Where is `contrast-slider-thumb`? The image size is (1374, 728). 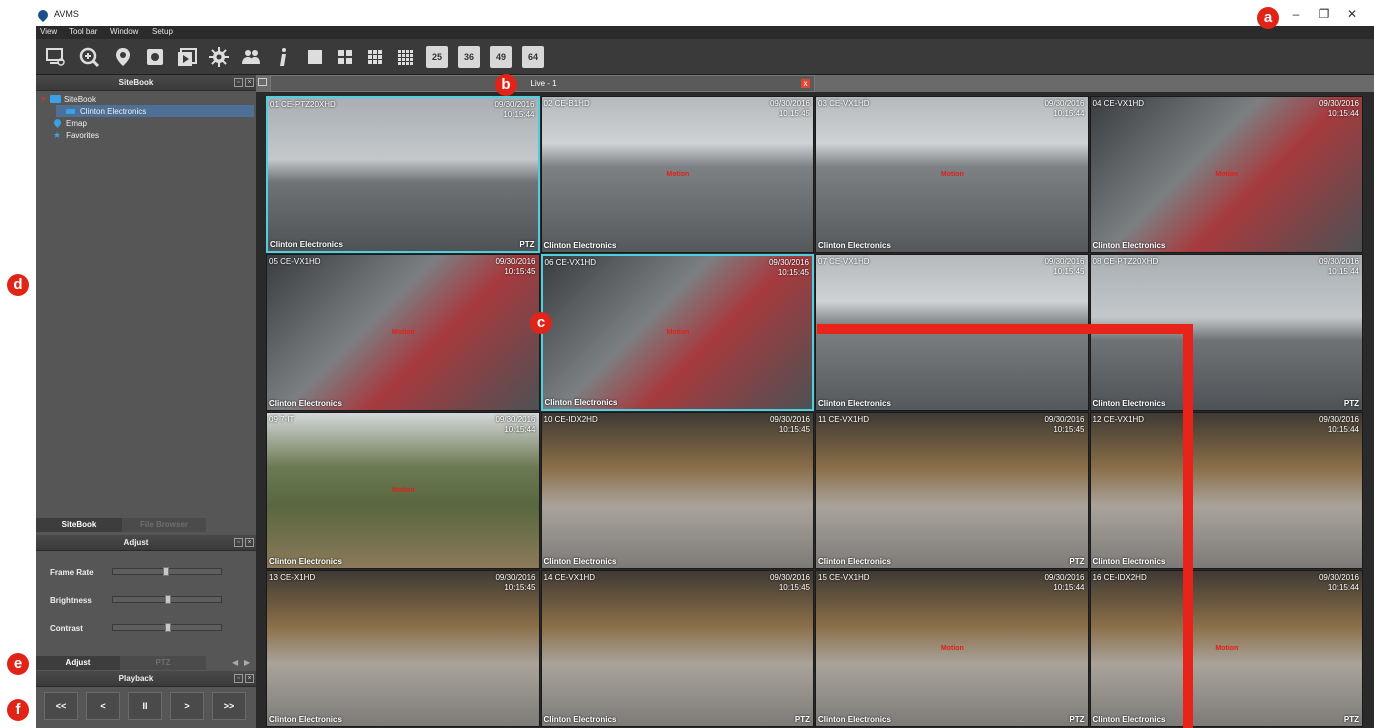
contrast-slider-thumb is located at coordinates (168, 627).